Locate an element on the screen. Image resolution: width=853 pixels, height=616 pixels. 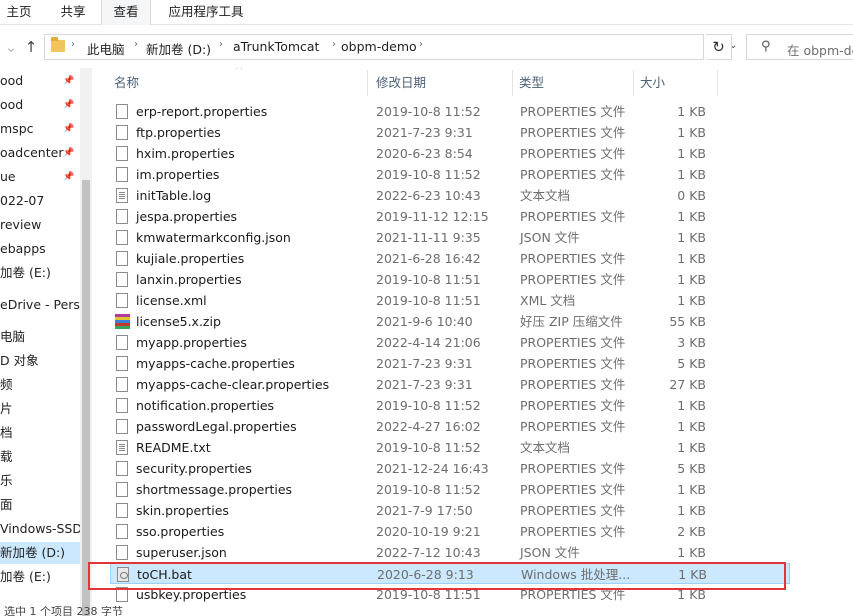
sidebar-item: 档 is located at coordinates (40, 433).